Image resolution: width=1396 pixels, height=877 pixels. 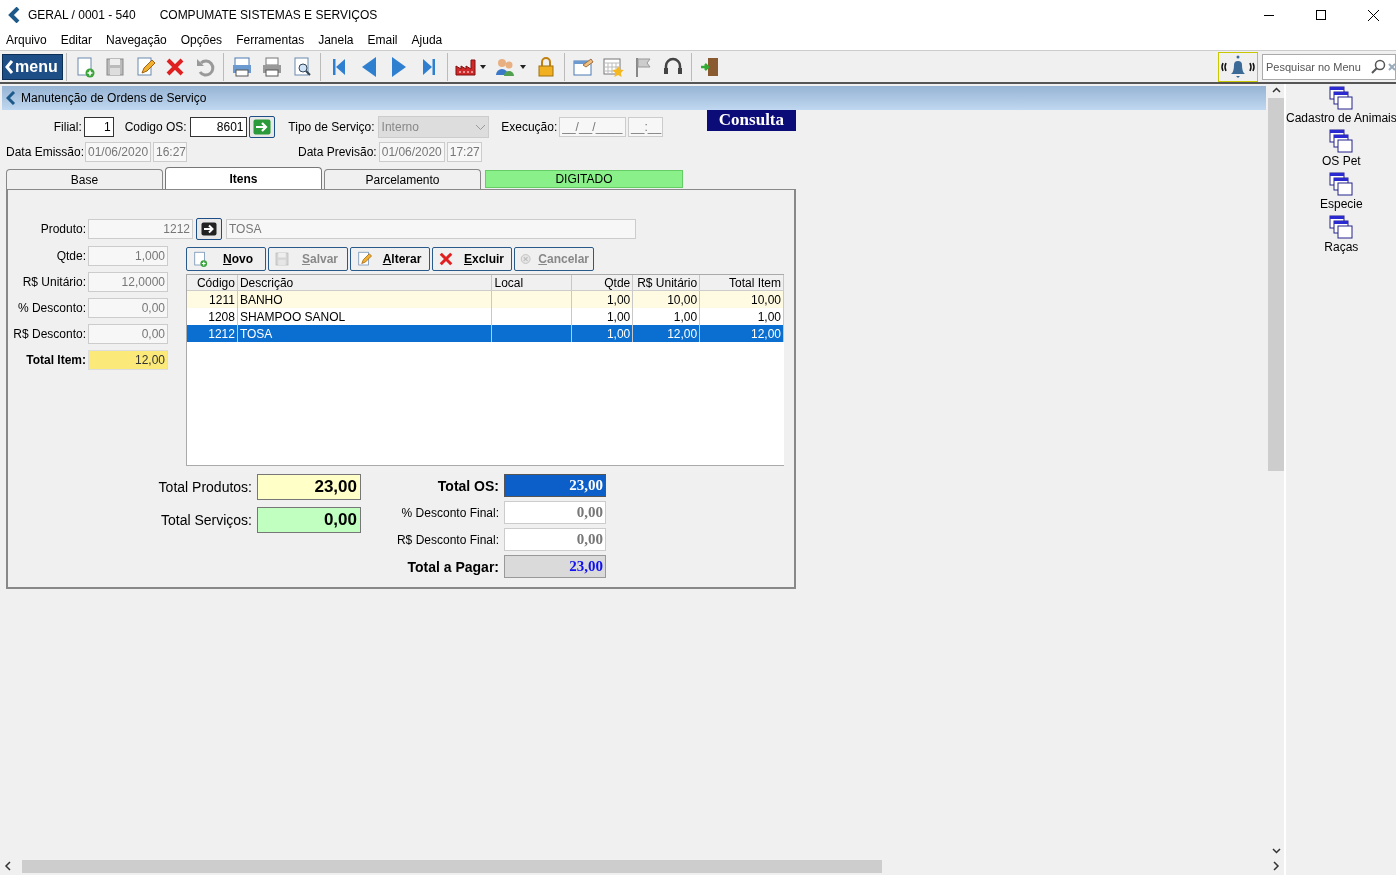 What do you see at coordinates (382, 40) in the screenshot?
I see `menu-item: Email` at bounding box center [382, 40].